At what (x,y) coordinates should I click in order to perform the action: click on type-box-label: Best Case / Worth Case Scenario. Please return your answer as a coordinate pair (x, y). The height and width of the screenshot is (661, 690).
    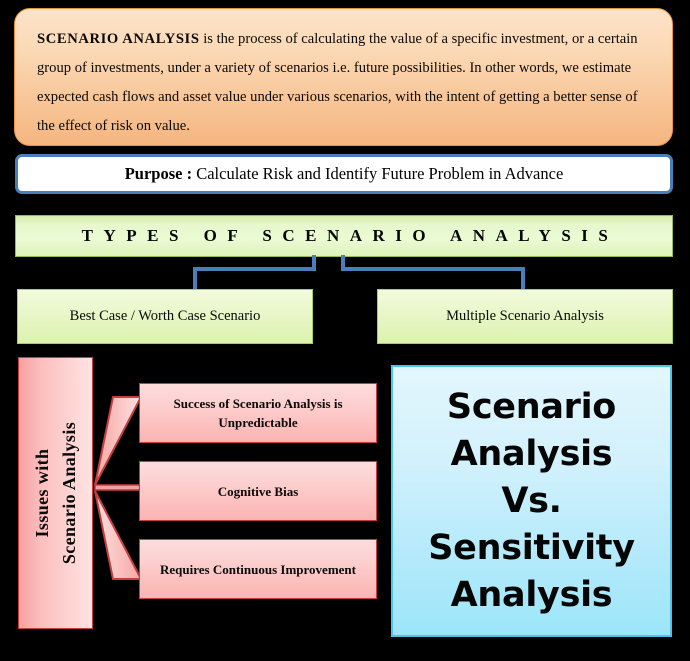
    Looking at the image, I should click on (165, 316).